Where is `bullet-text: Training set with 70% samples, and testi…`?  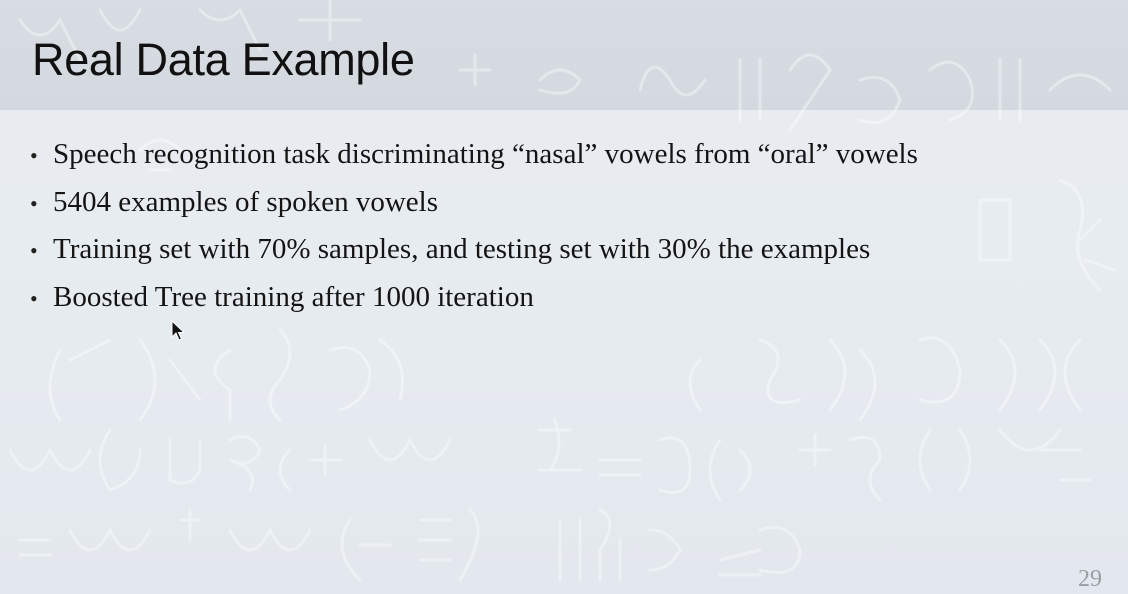
bullet-text: Training set with 70% samples, and testi… is located at coordinates (462, 249).